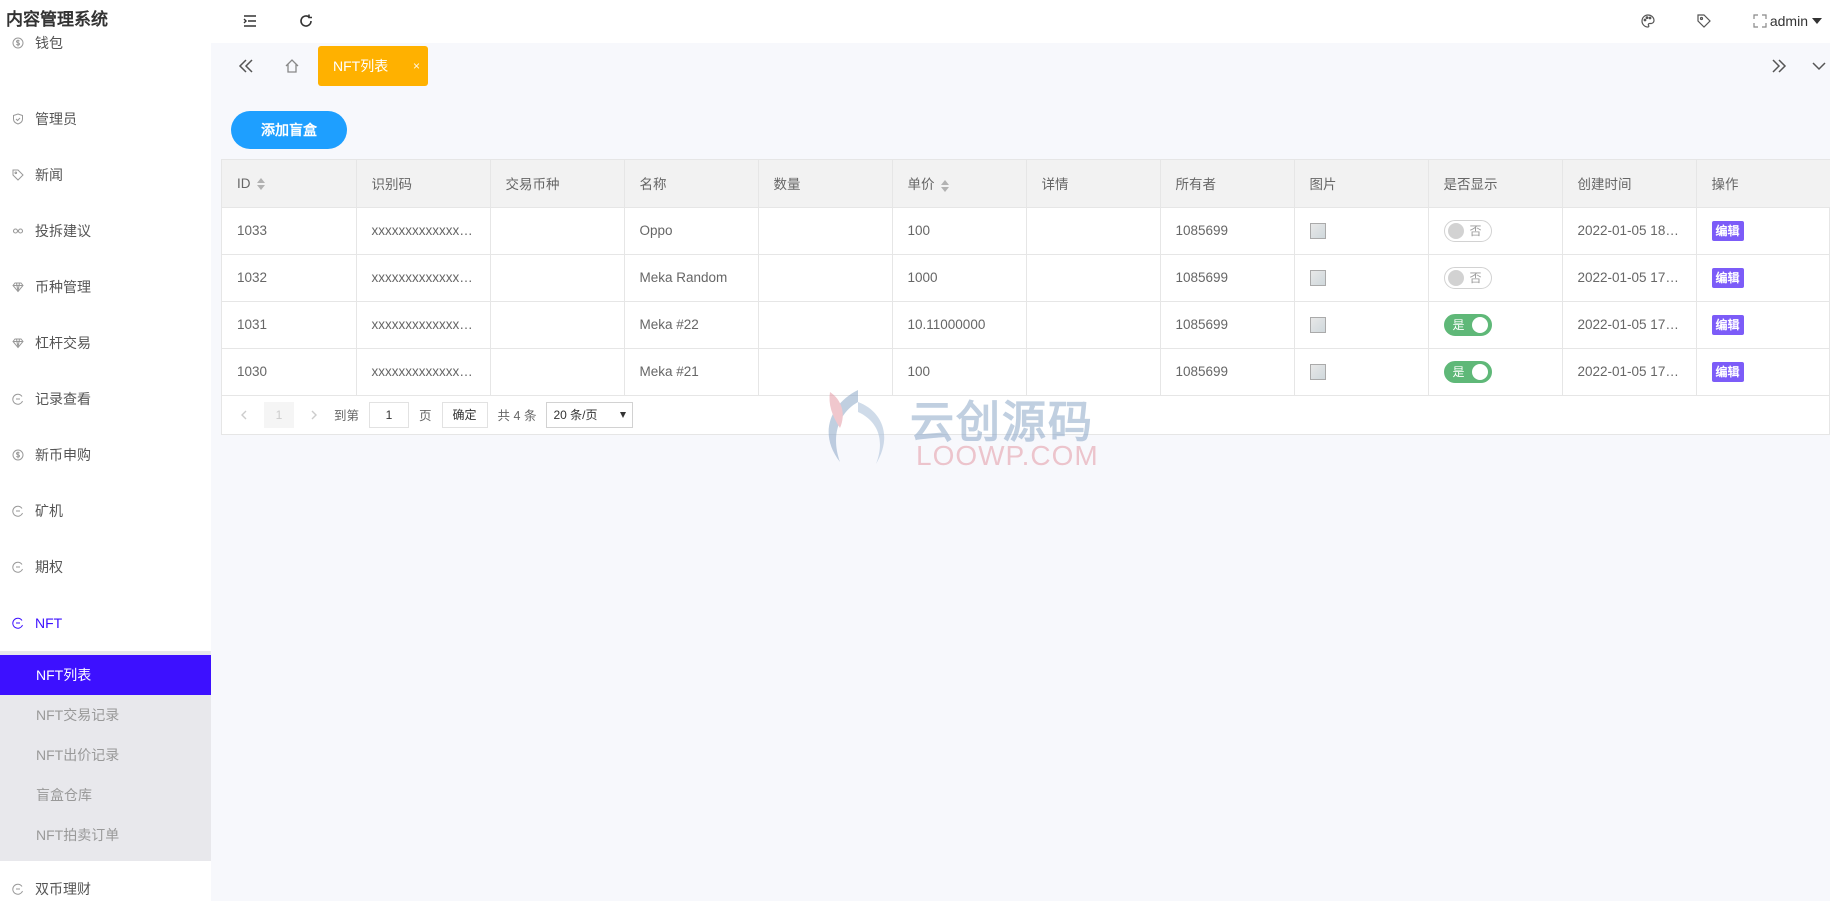  What do you see at coordinates (244, 415) in the screenshot?
I see `prev-page-icon` at bounding box center [244, 415].